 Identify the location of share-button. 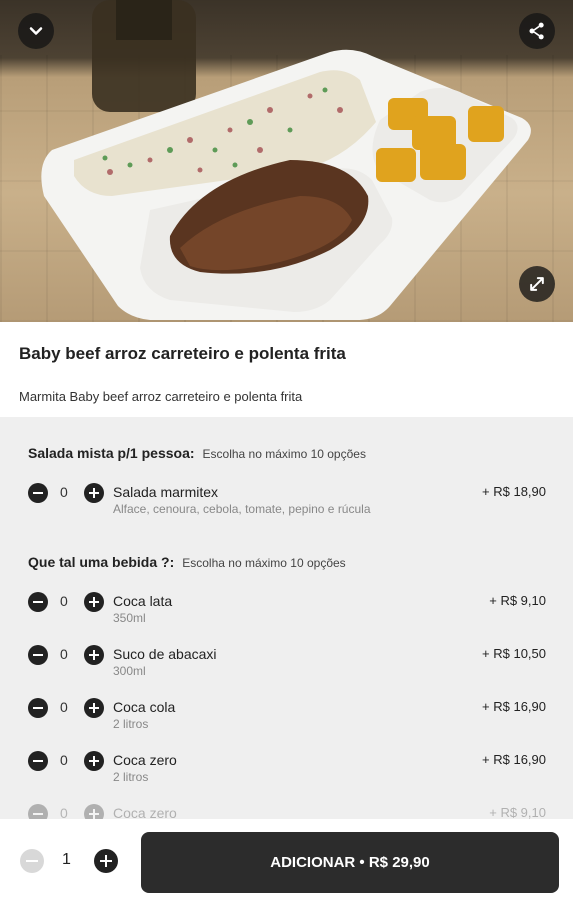
(537, 31).